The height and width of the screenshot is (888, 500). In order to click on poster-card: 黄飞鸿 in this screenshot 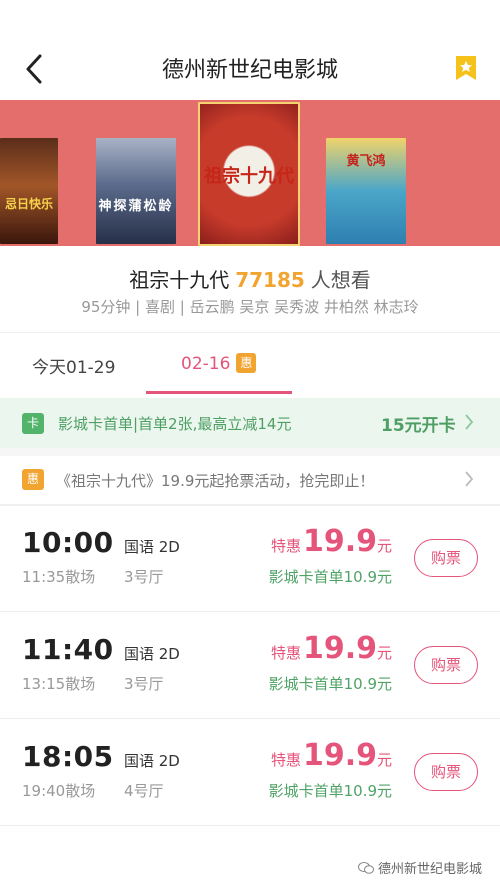, I will do `click(366, 191)`.